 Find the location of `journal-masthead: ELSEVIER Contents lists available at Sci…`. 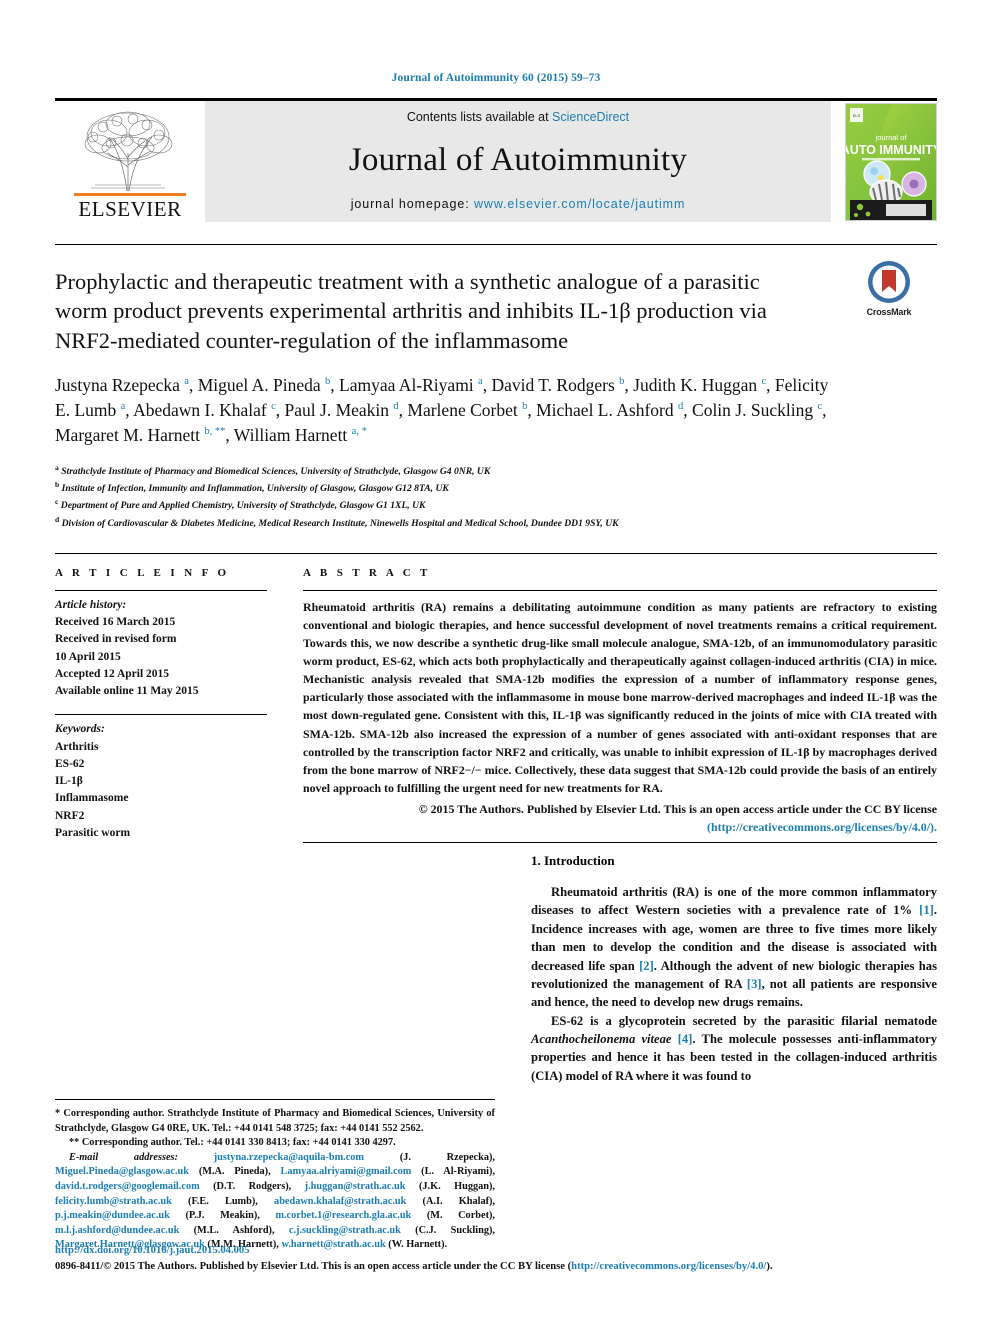

journal-masthead: ELSEVIER Contents lists available at Sci… is located at coordinates (496, 160).